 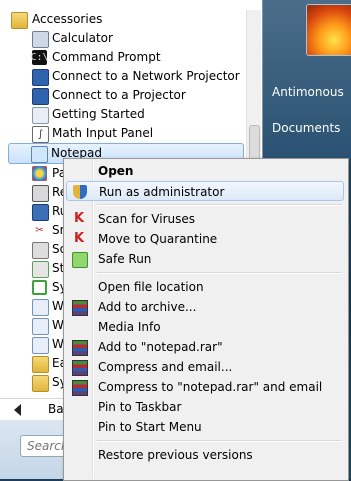 I want to click on program-item: Connect to a Network Projector, so click(x=123, y=76).